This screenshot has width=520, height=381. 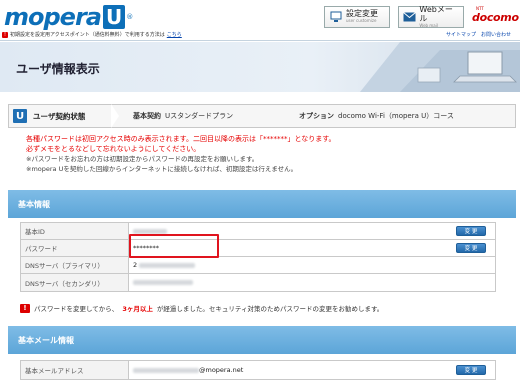 I want to click on basic-mail-info-header: 基本メール情報, so click(x=262, y=340).